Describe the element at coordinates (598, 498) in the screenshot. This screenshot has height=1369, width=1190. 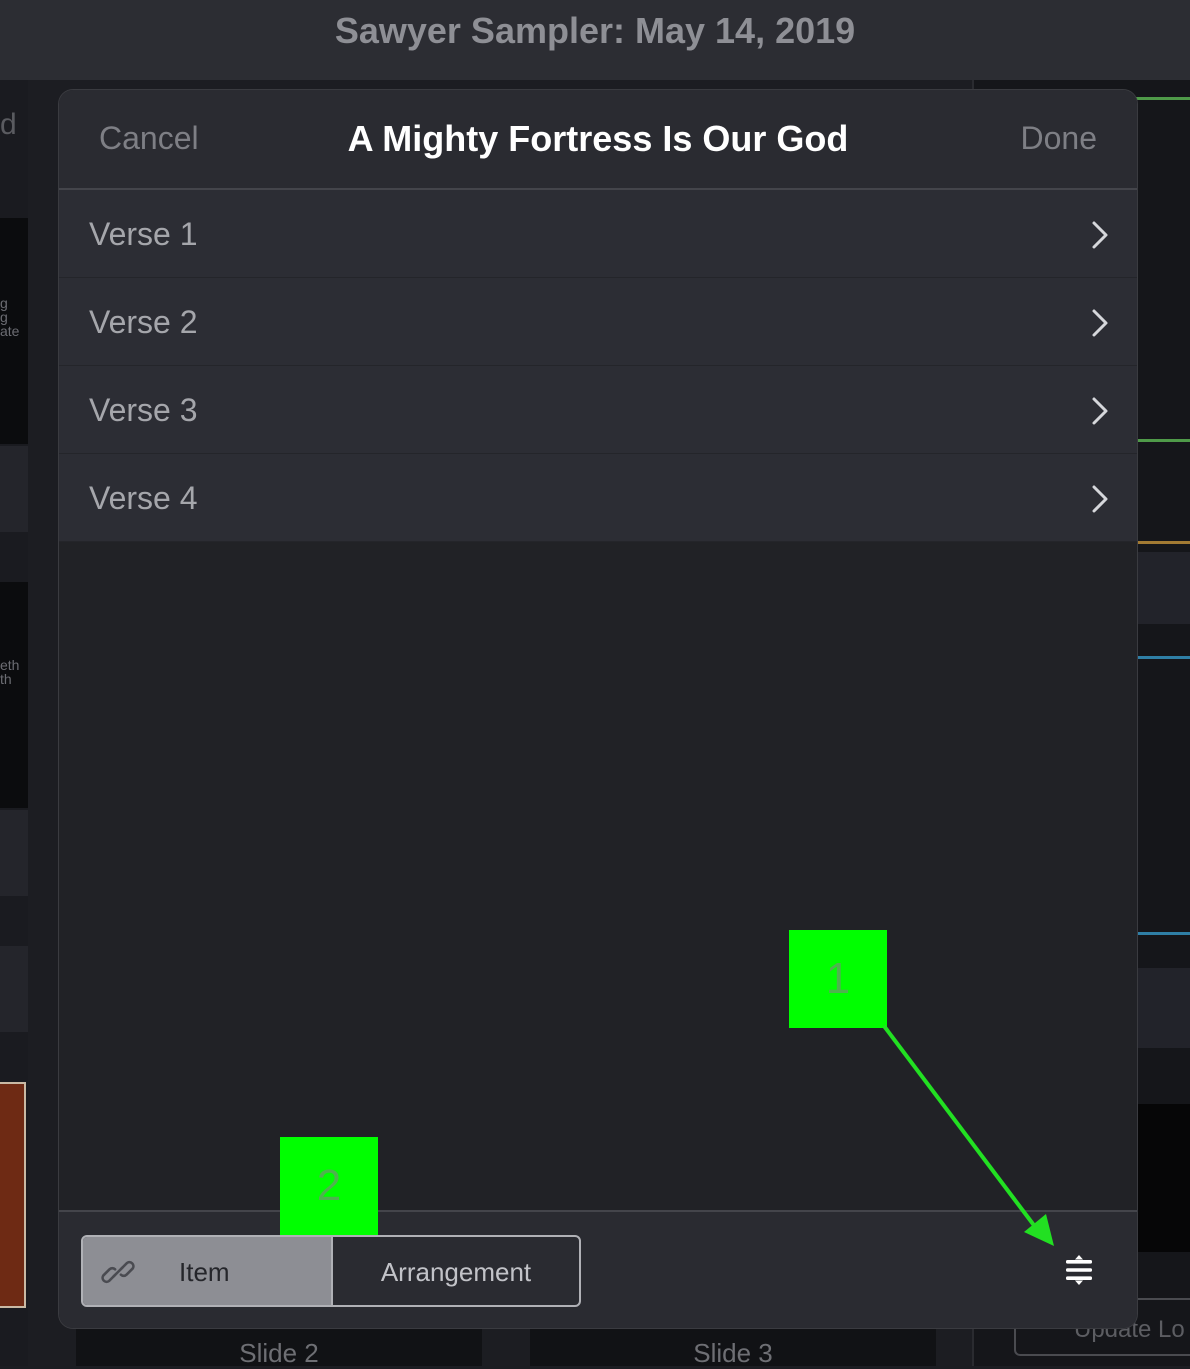
I see `list-item: Verse 4` at that location.